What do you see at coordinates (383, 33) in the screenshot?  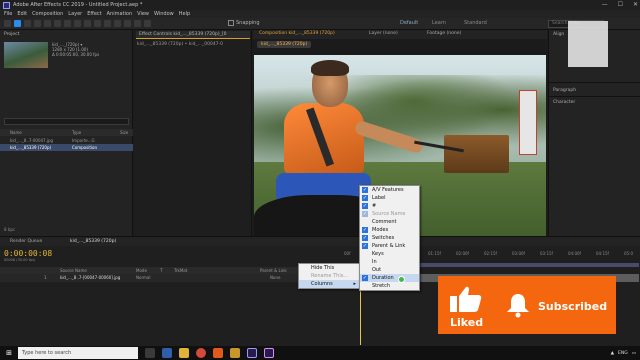 I see `tab-layer: Layer (none)` at bounding box center [383, 33].